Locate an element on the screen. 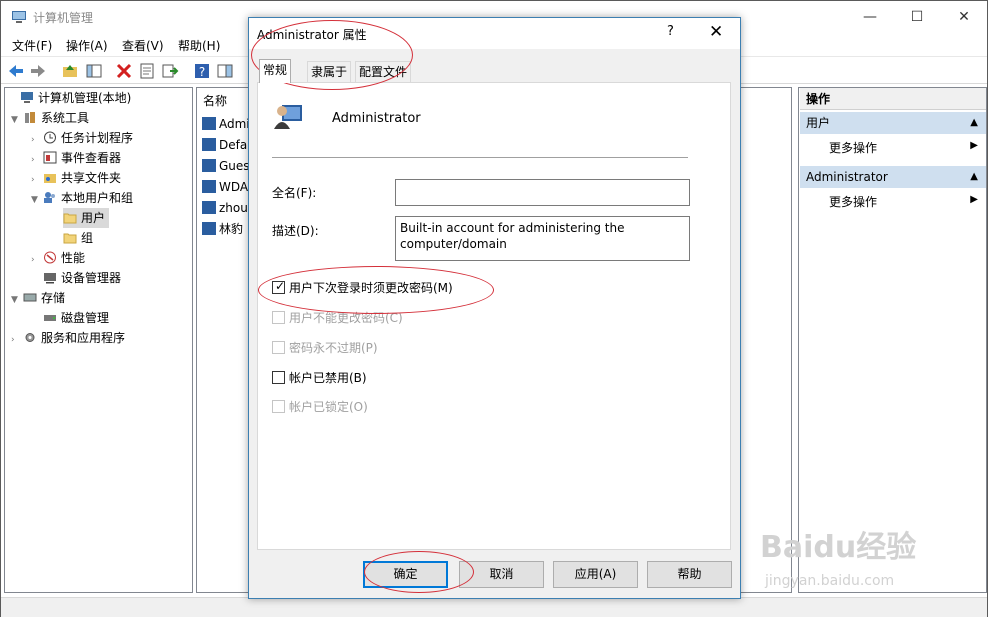 This screenshot has width=988, height=617. cancel-button: 取消 is located at coordinates (501, 574).